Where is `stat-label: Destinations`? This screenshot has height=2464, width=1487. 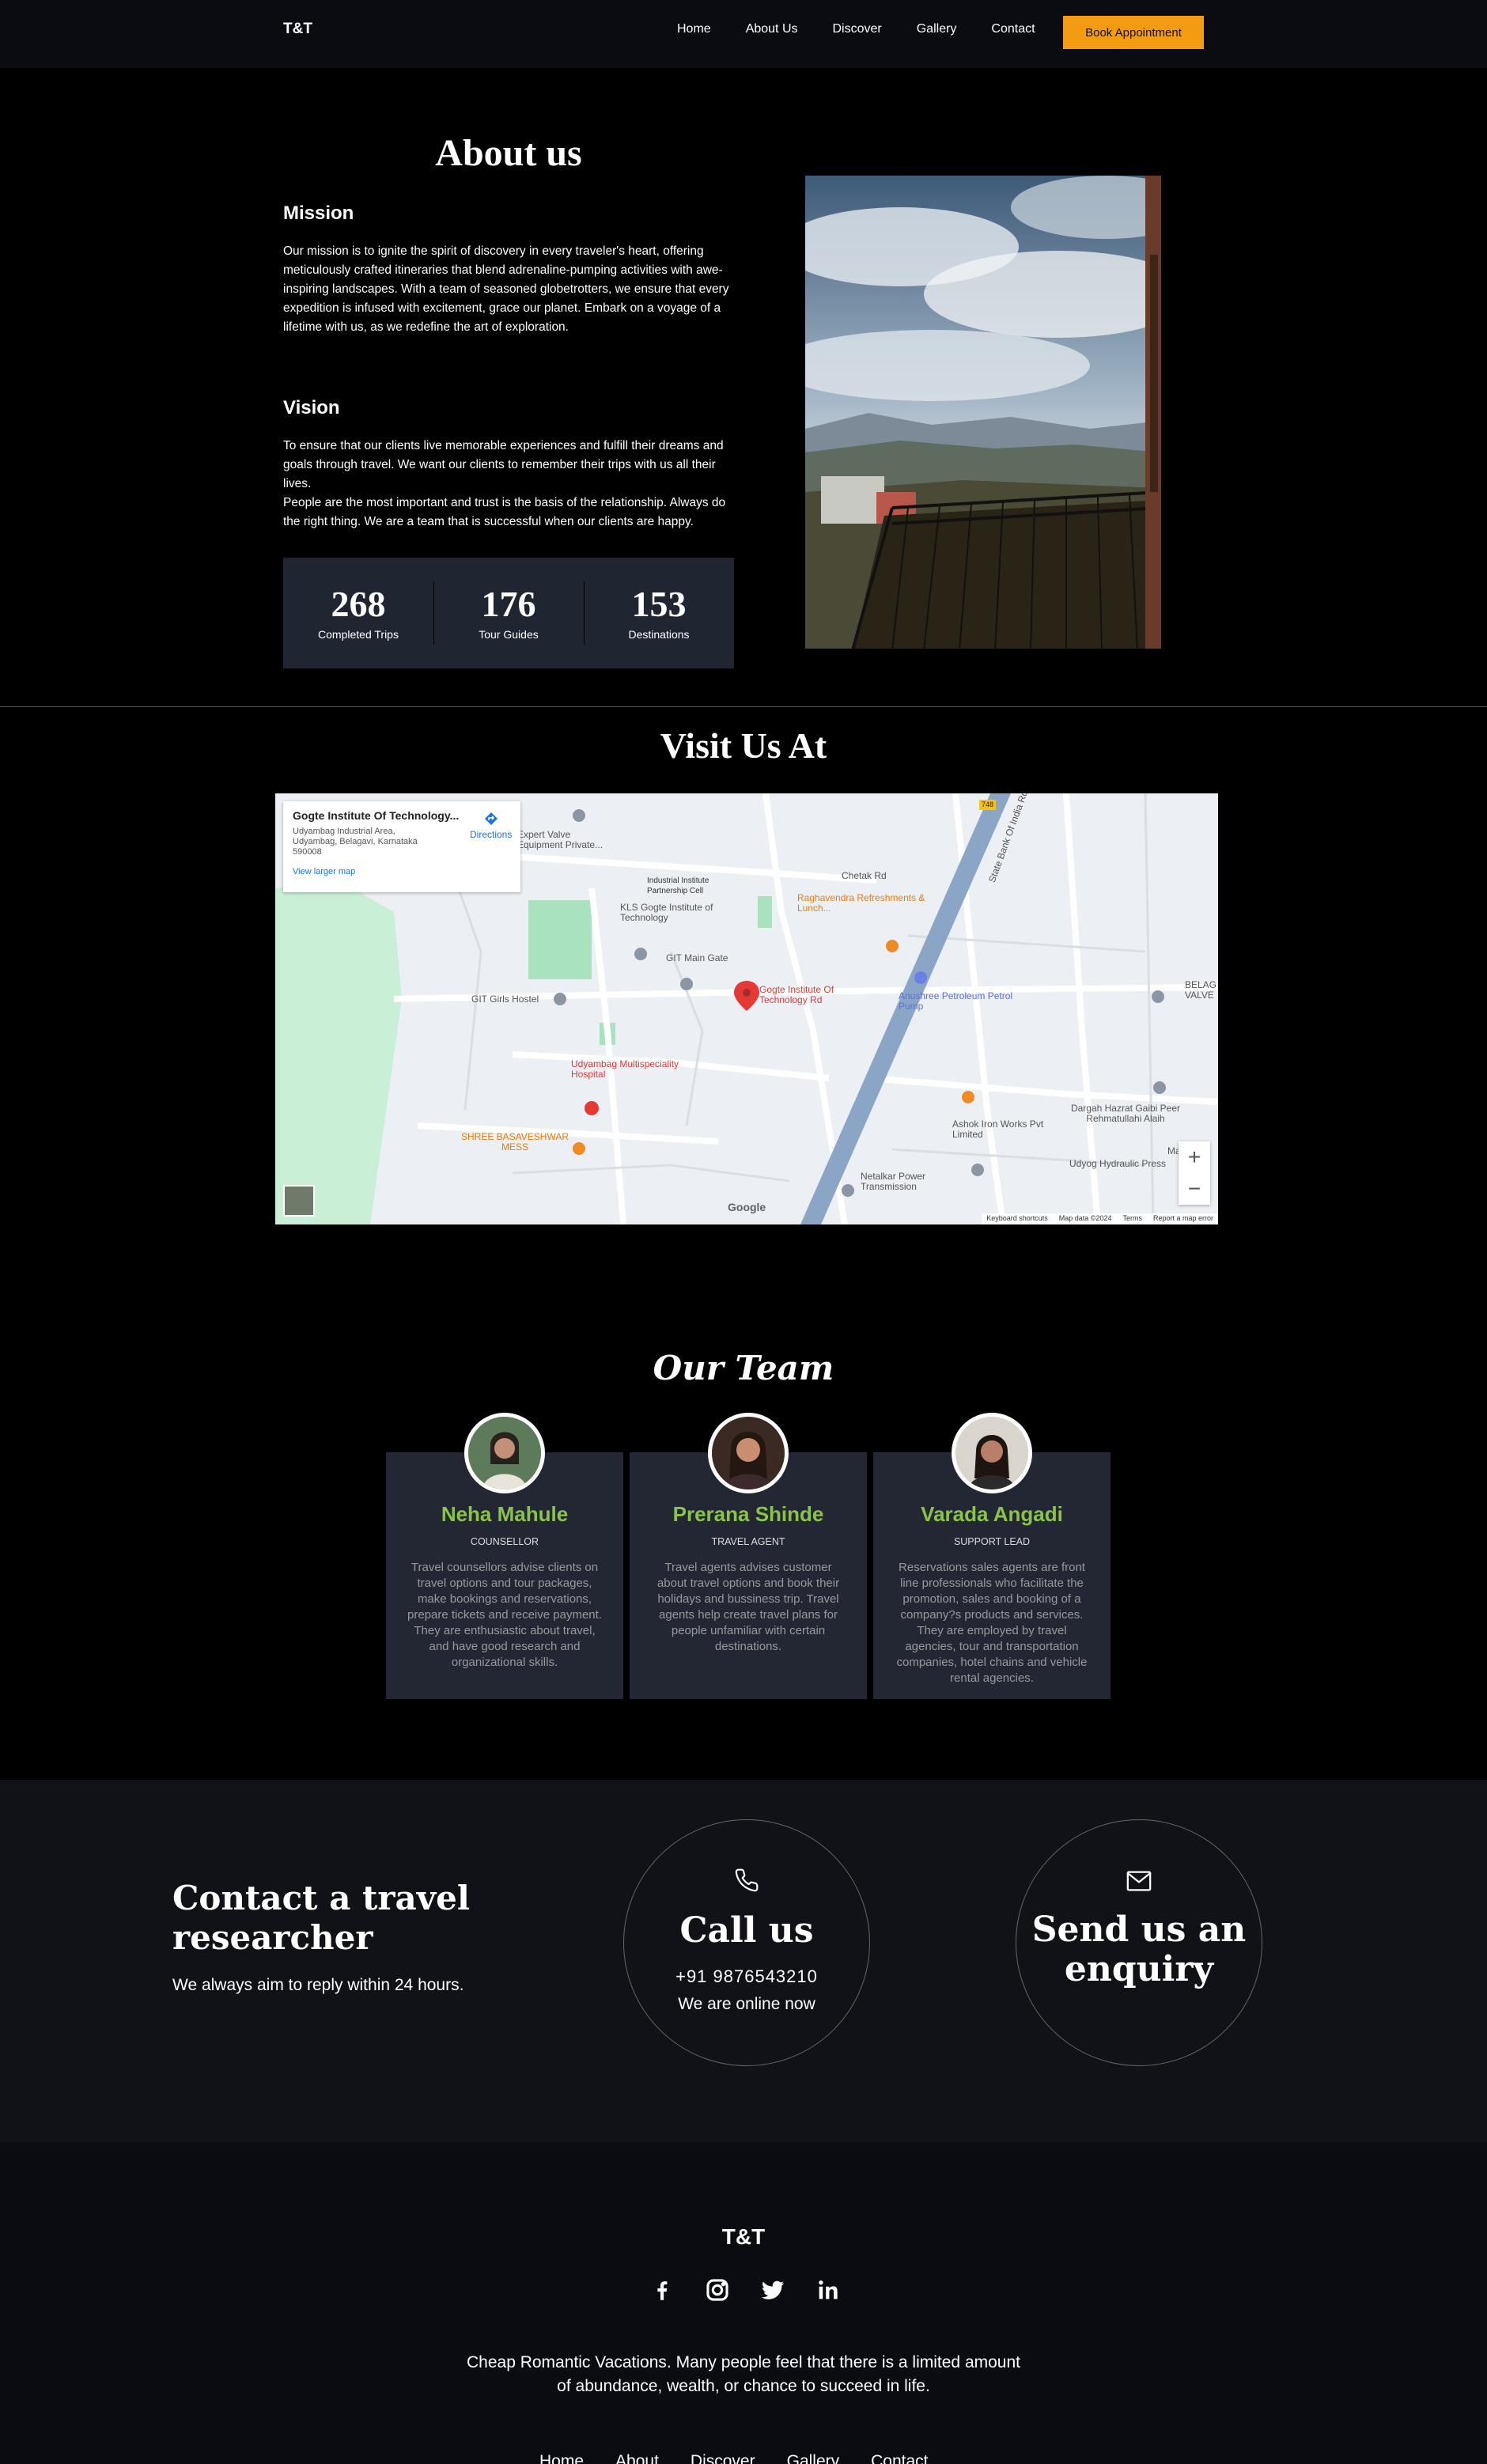
stat-label: Destinations is located at coordinates (659, 634).